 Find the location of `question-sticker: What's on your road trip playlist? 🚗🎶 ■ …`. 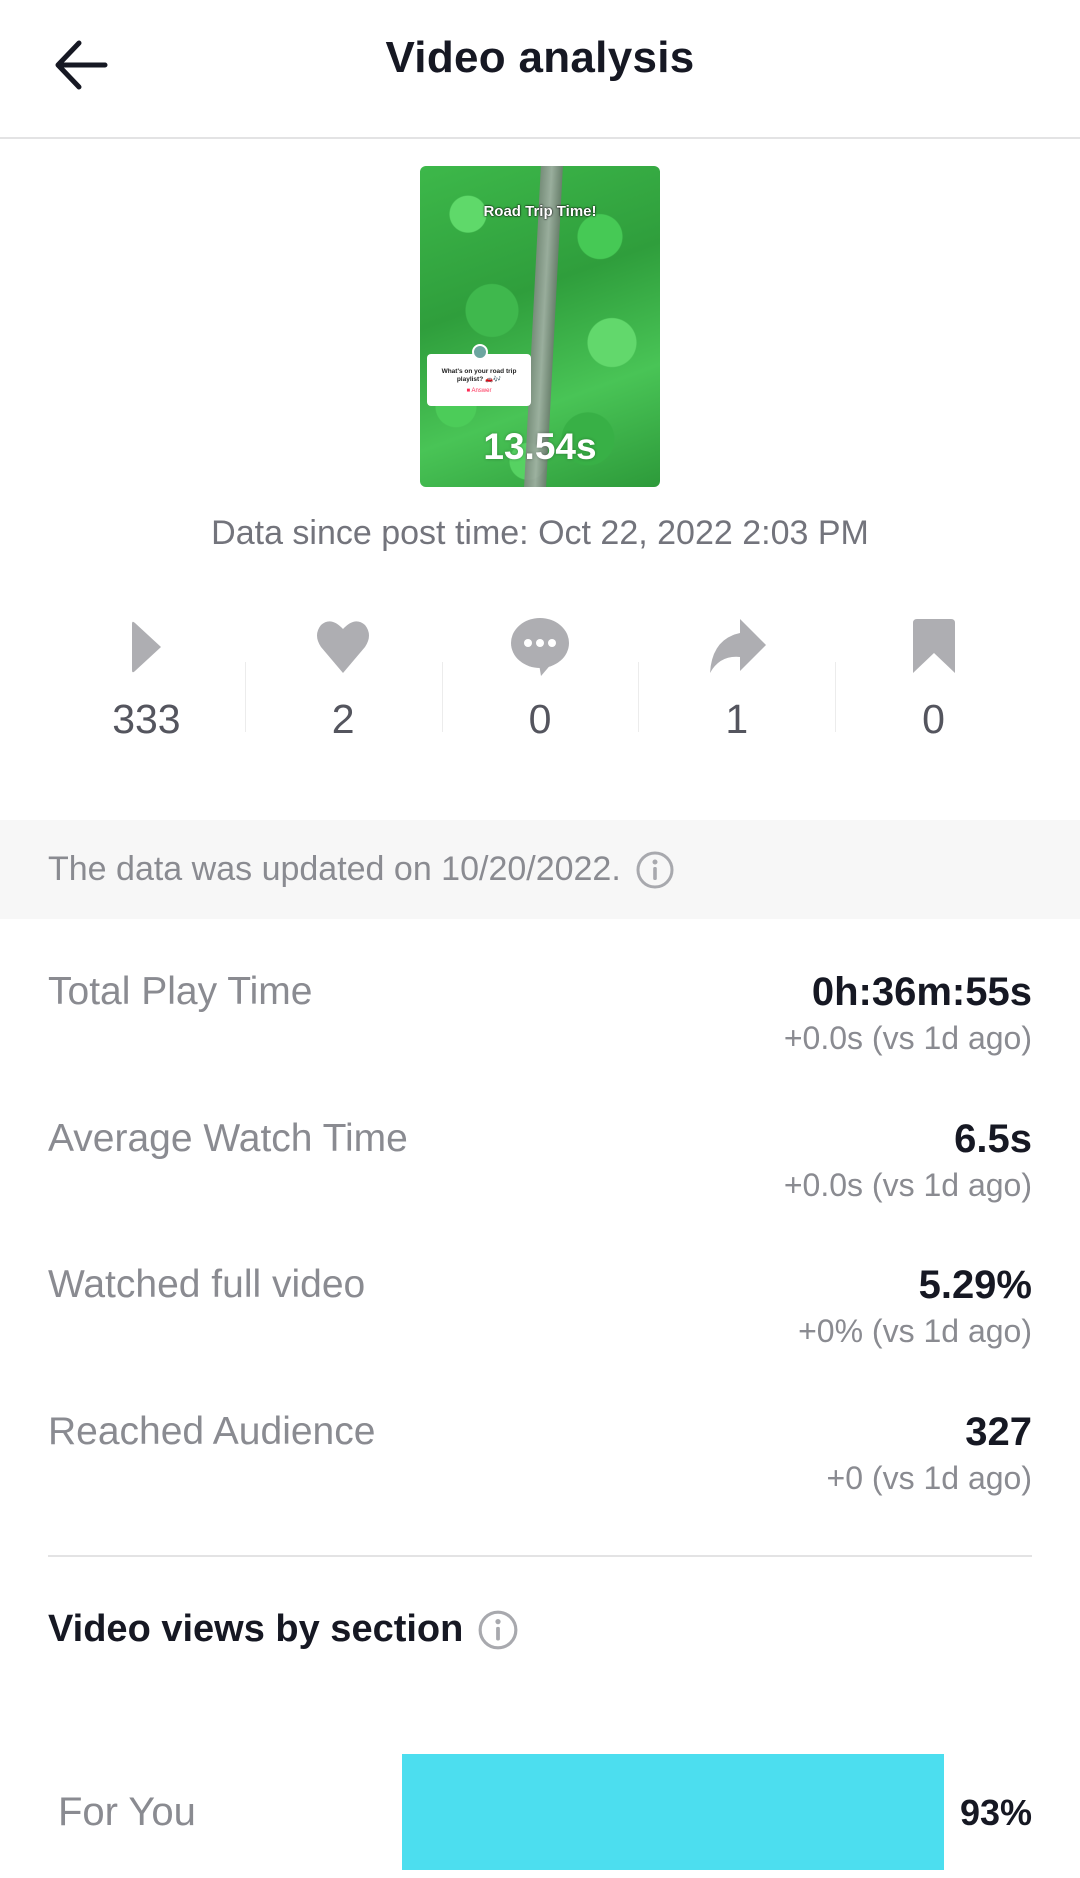

question-sticker: What's on your road trip playlist? 🚗🎶 ■ … is located at coordinates (479, 375).